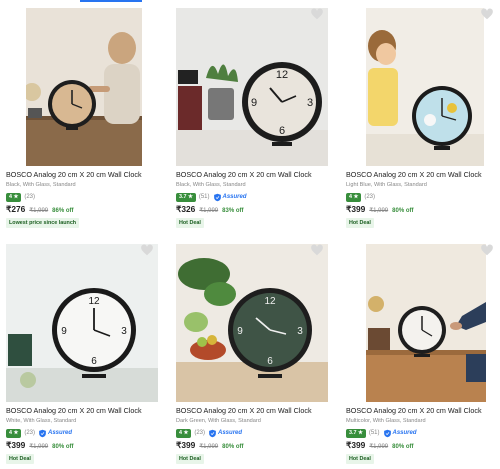 This screenshot has height=469, width=500. I want to click on rating-row: 3.7 ★ (51) Assured, so click(381, 433).